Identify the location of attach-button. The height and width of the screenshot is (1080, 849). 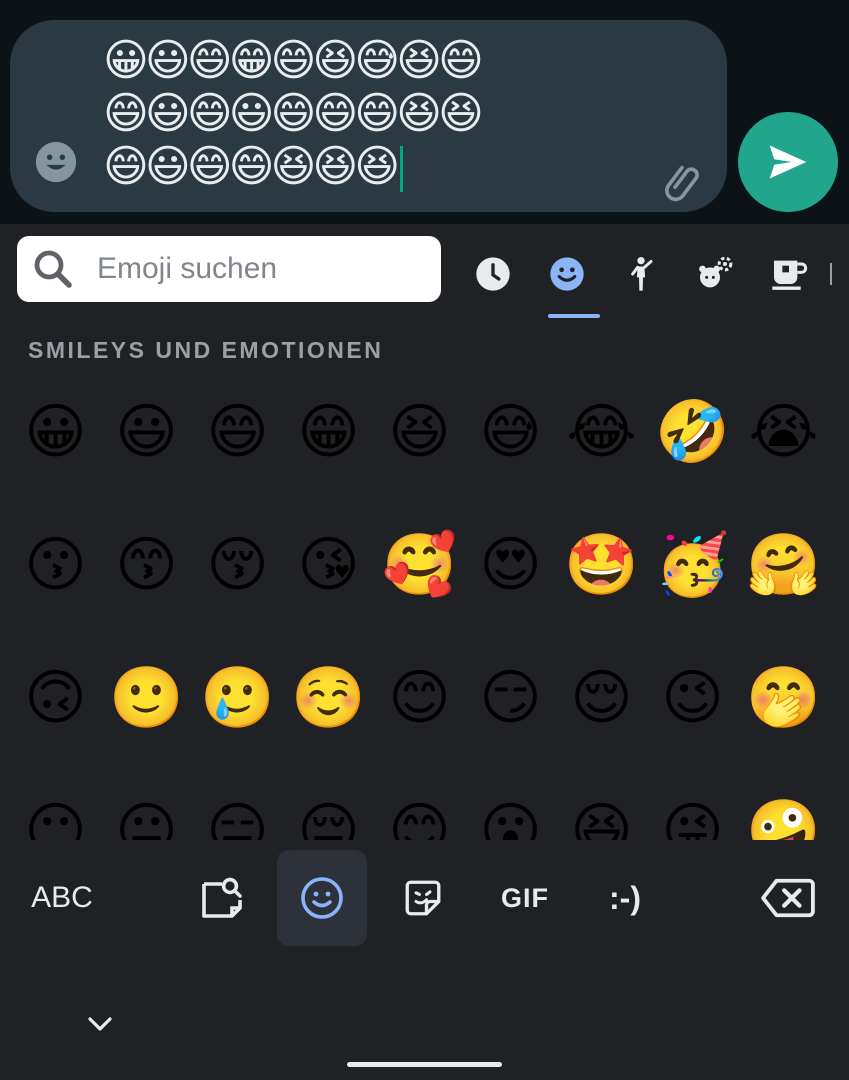
(684, 182).